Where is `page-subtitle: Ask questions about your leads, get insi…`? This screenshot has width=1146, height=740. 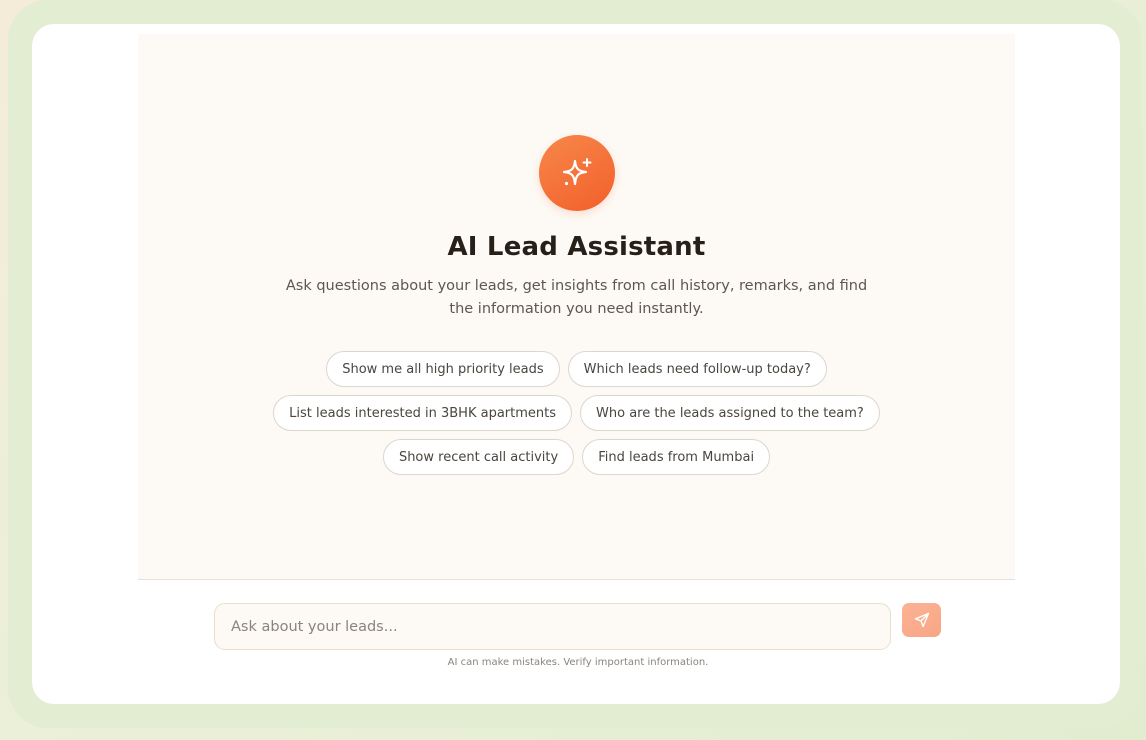 page-subtitle: Ask questions about your leads, get insi… is located at coordinates (576, 297).